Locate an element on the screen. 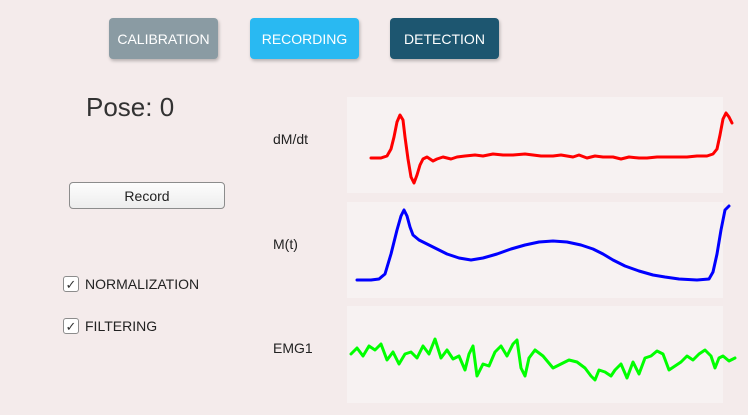  filtering-toggle: ✓ FILTERING is located at coordinates (110, 326).